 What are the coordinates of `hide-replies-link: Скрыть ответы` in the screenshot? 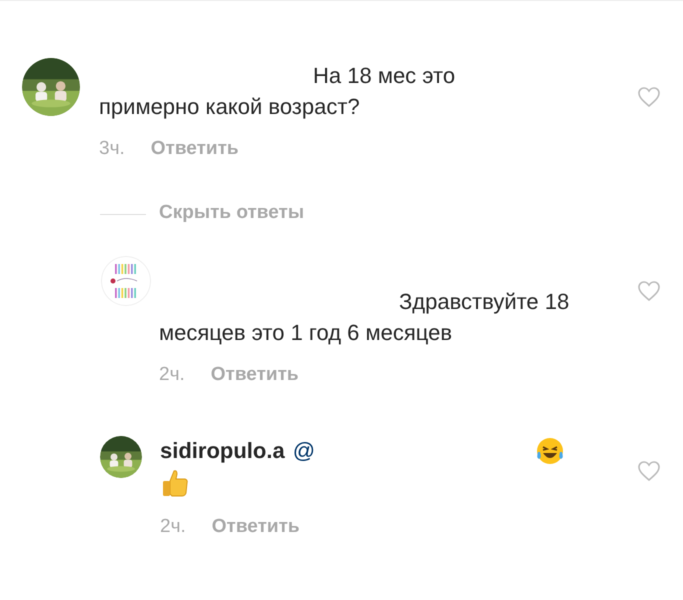 It's located at (231, 213).